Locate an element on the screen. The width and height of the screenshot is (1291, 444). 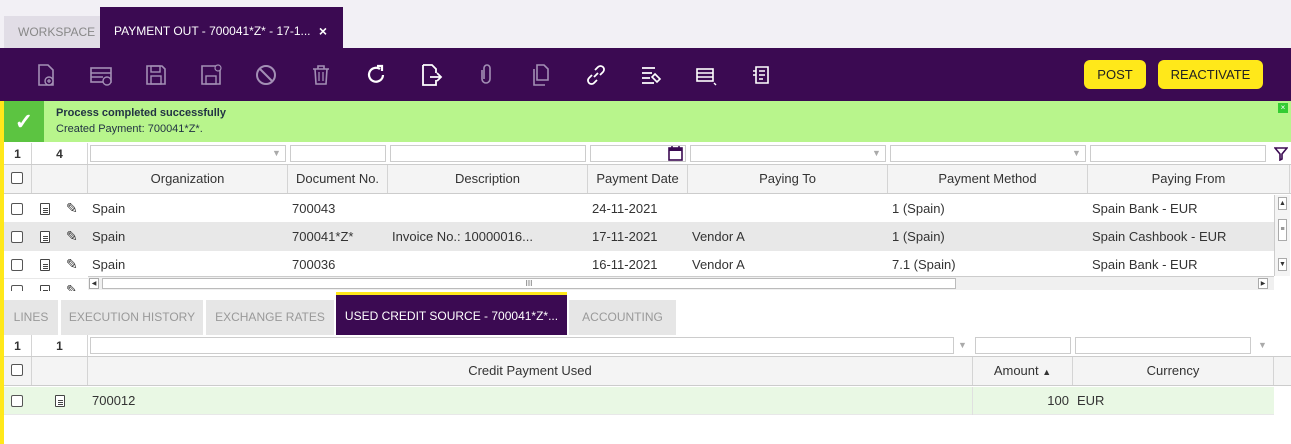
link-icon is located at coordinates (596, 75).